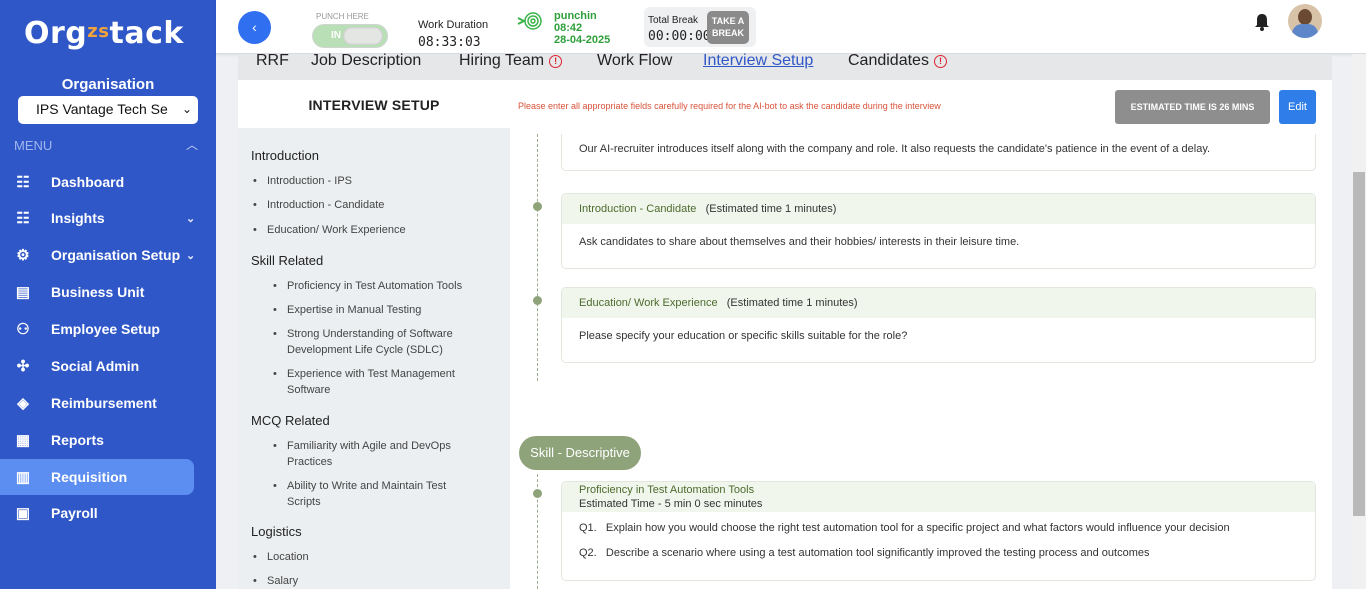 The width and height of the screenshot is (1366, 589). I want to click on chevron-up-icon: ︿, so click(192, 144).